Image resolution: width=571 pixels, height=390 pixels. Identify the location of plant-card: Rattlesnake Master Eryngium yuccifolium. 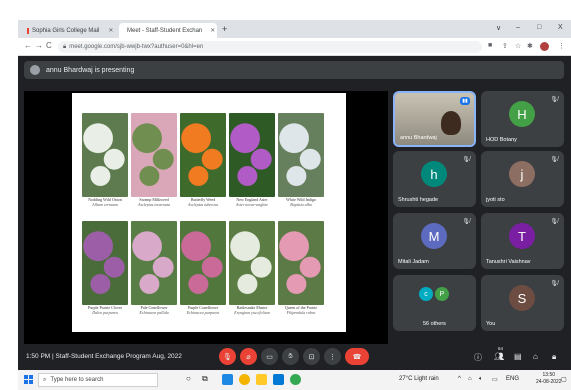
(252, 268).